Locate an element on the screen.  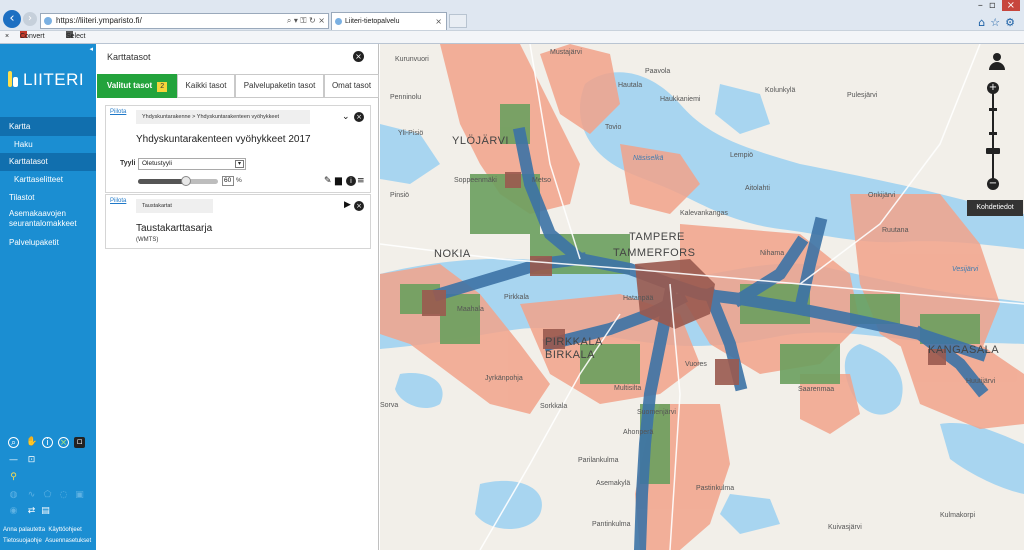
sidebar-item-palvelupaketit: Palvelupaketit is located at coordinates (48, 243).